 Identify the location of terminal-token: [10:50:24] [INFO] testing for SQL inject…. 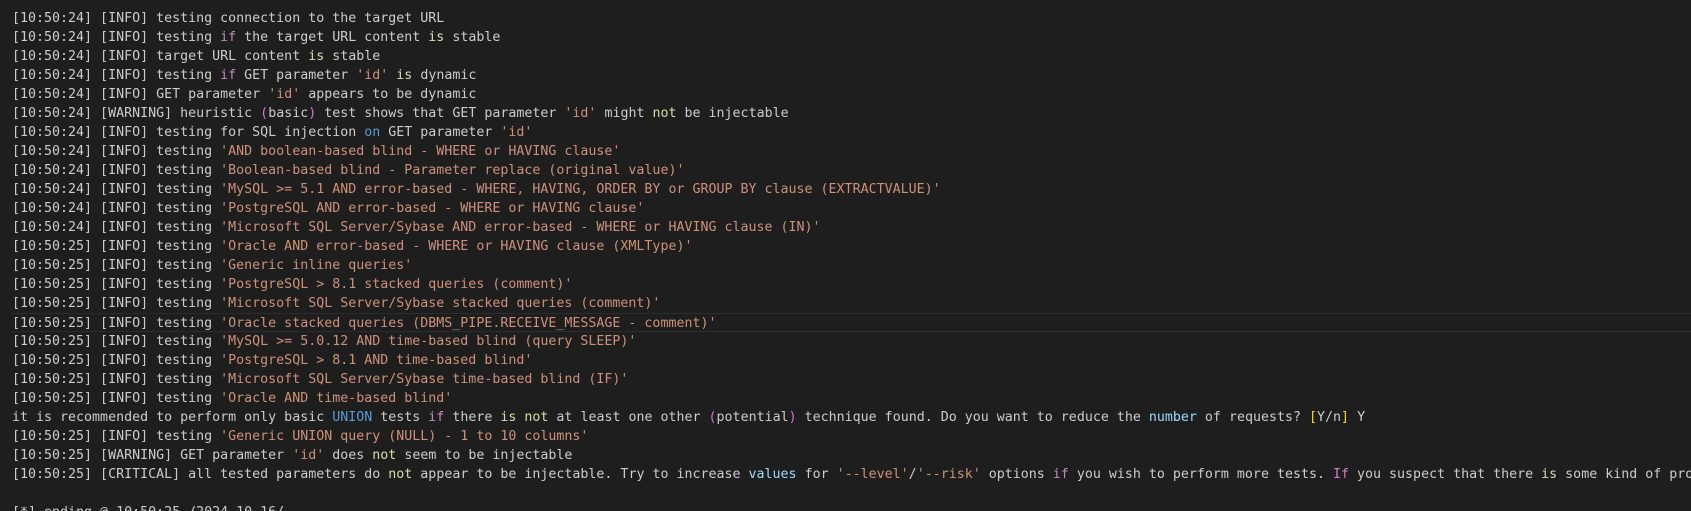
(188, 132).